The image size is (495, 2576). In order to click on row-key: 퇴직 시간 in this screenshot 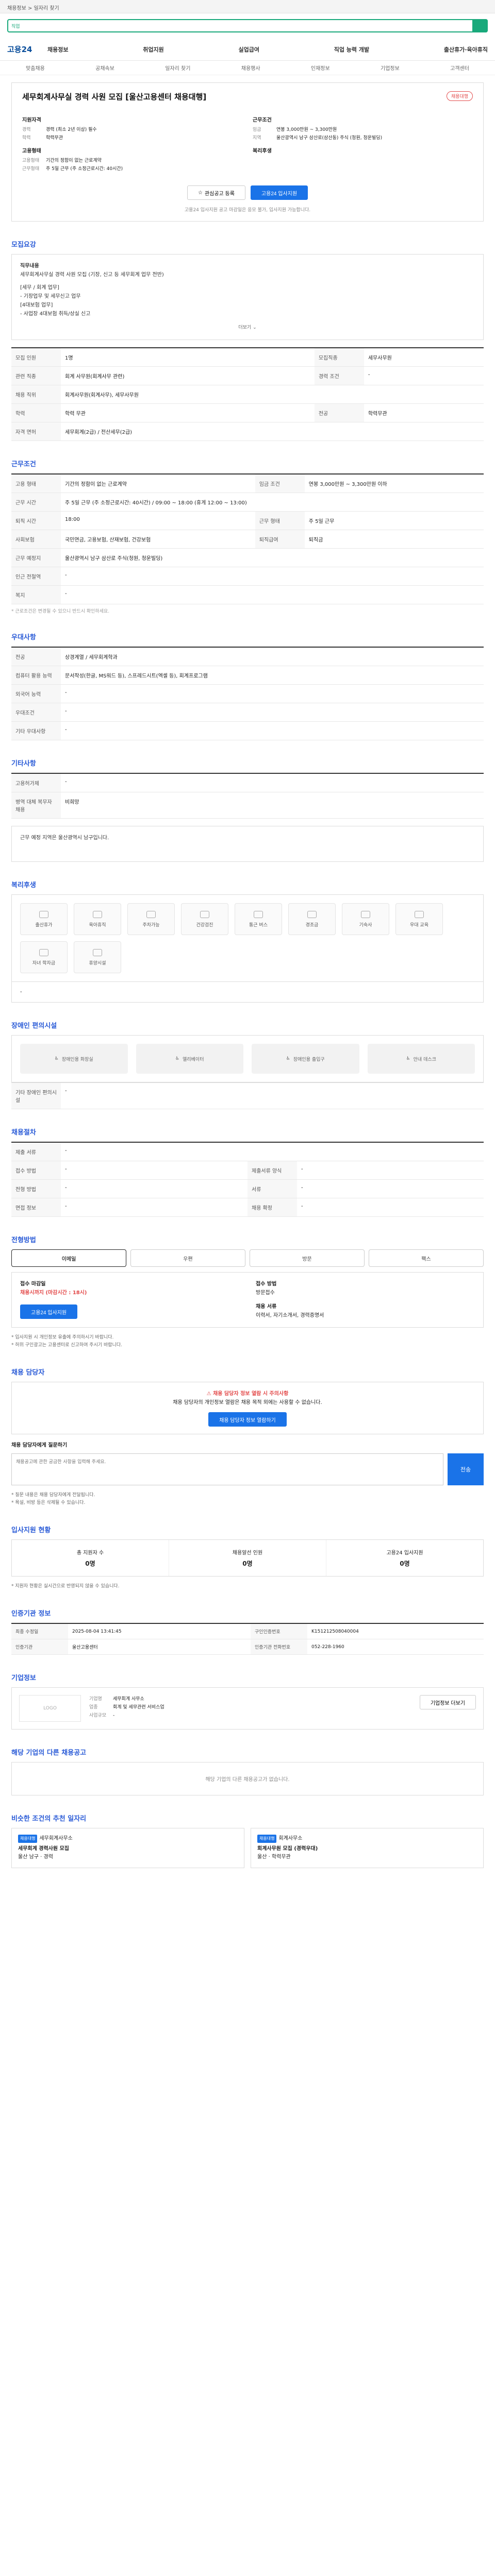, I will do `click(36, 520)`.